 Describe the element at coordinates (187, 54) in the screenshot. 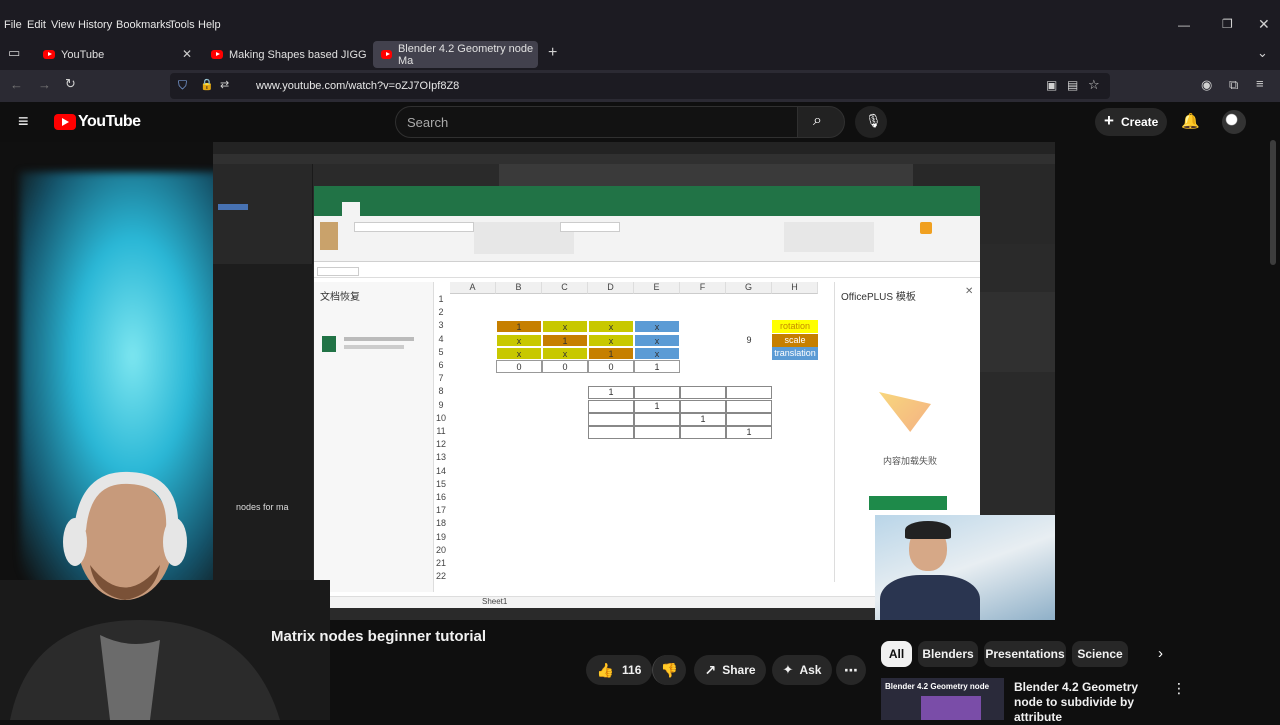

I see `close-tab-icon: ✕` at that location.